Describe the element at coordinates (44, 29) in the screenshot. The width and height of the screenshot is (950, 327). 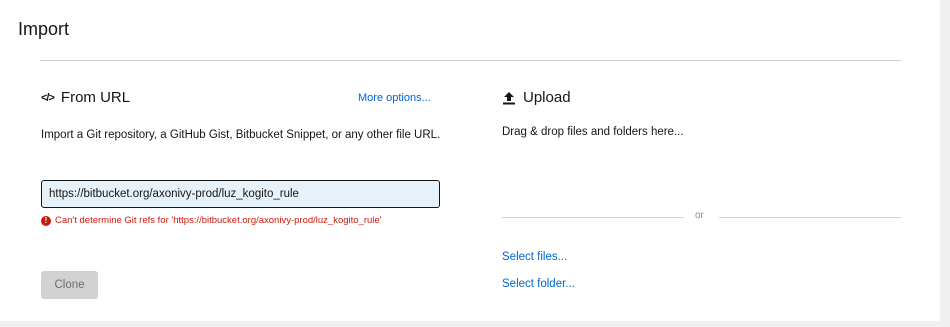
I see `page-title: Import` at that location.